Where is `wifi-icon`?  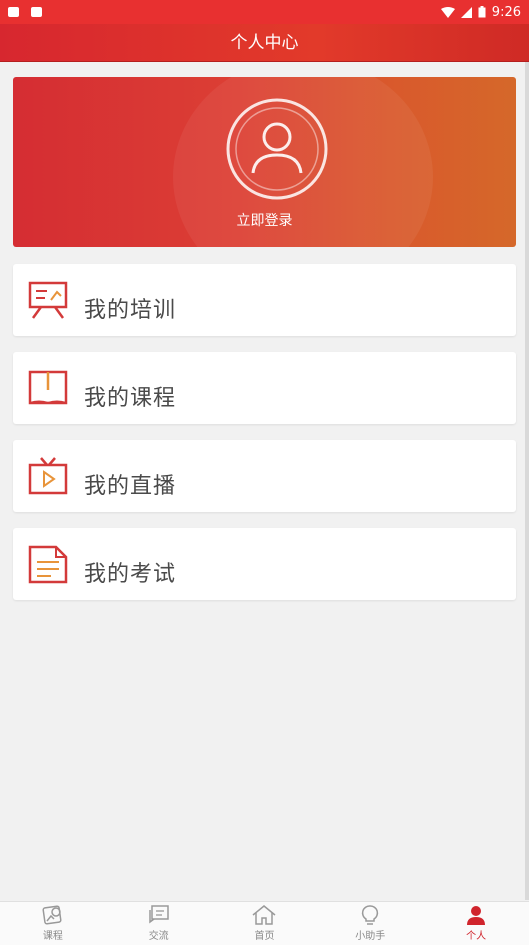
wifi-icon is located at coordinates (447, 12).